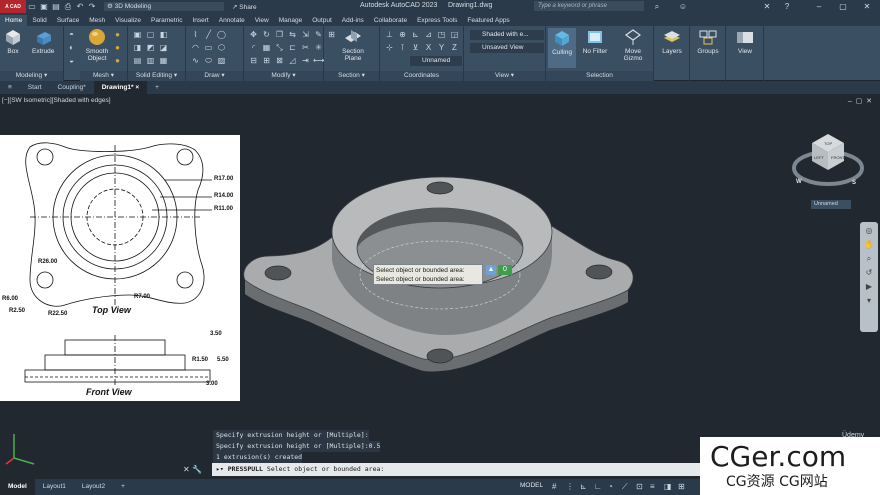 The width and height of the screenshot is (880, 495). I want to click on copy-icon: ❐, so click(279, 34).